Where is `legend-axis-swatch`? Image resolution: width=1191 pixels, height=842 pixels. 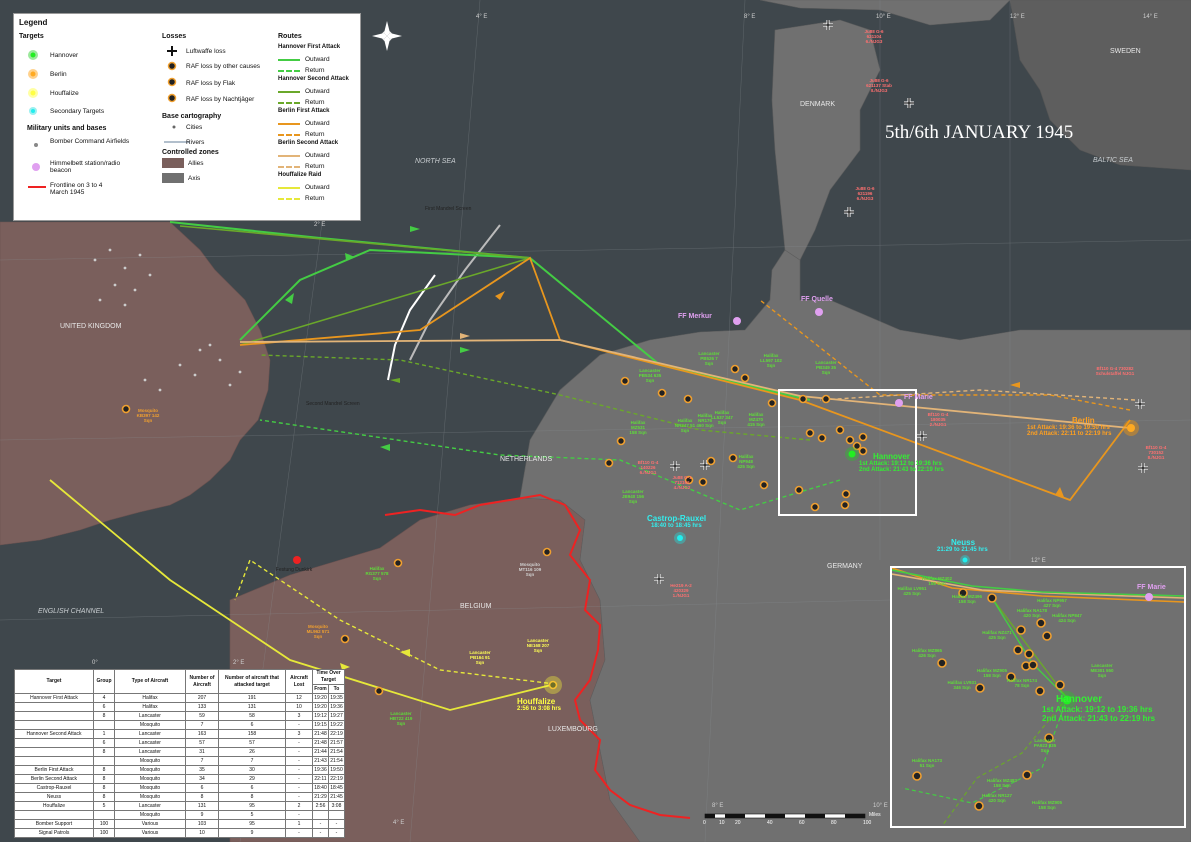 legend-axis-swatch is located at coordinates (173, 178).